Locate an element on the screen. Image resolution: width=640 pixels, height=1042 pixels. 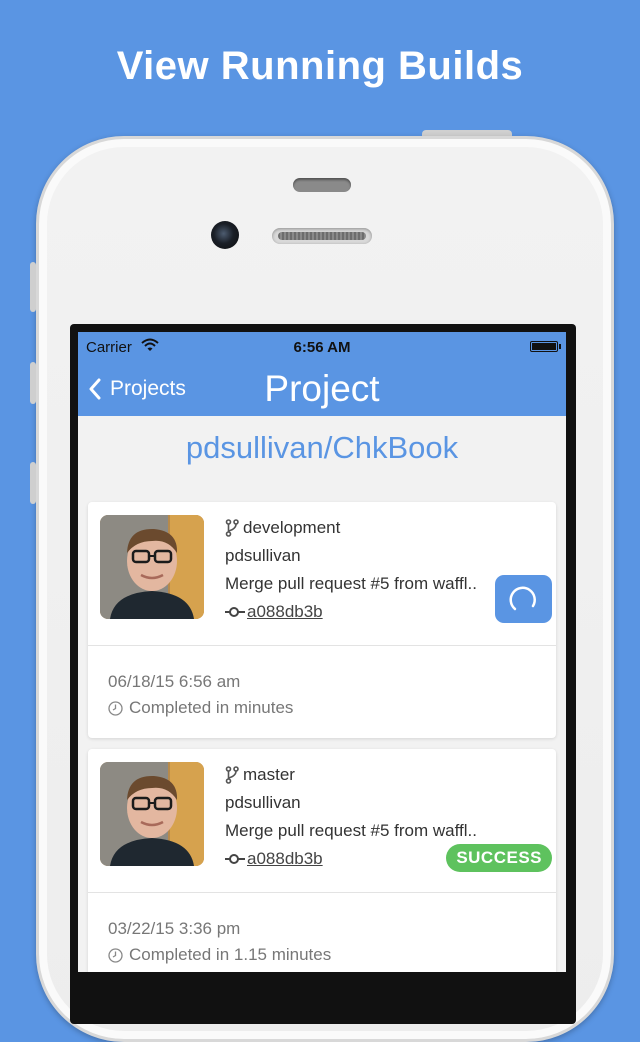
clock-time: 6:56 AM is located at coordinates (322, 347).